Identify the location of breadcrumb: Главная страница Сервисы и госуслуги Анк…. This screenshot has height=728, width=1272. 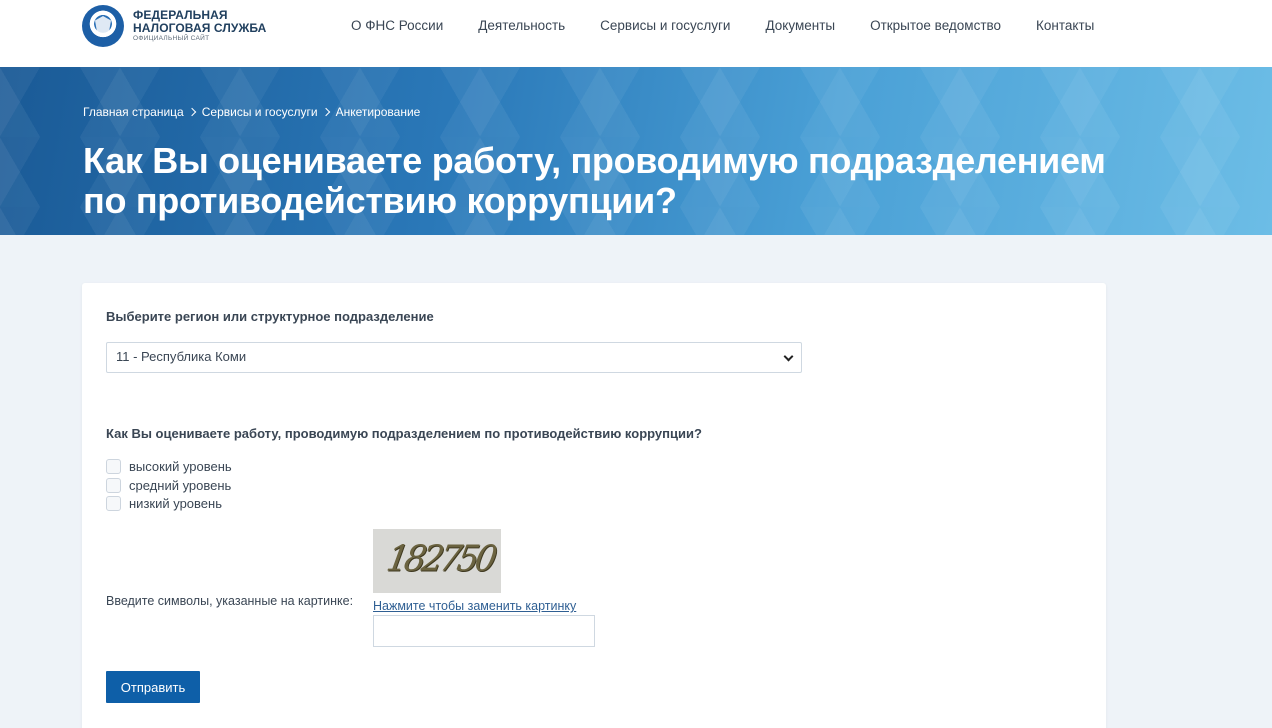
(251, 112).